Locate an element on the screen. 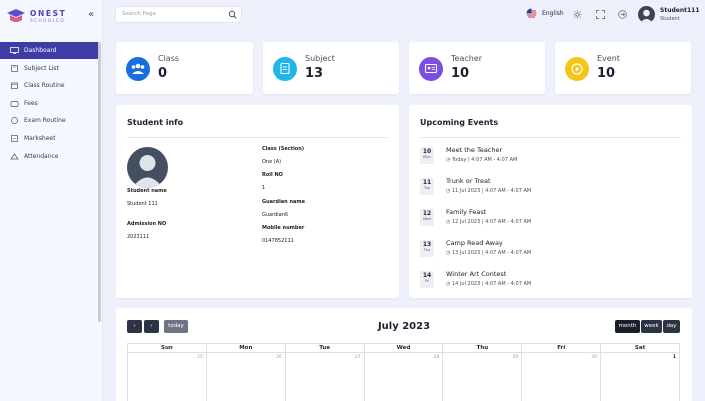  exam-icon is located at coordinates (14, 121).